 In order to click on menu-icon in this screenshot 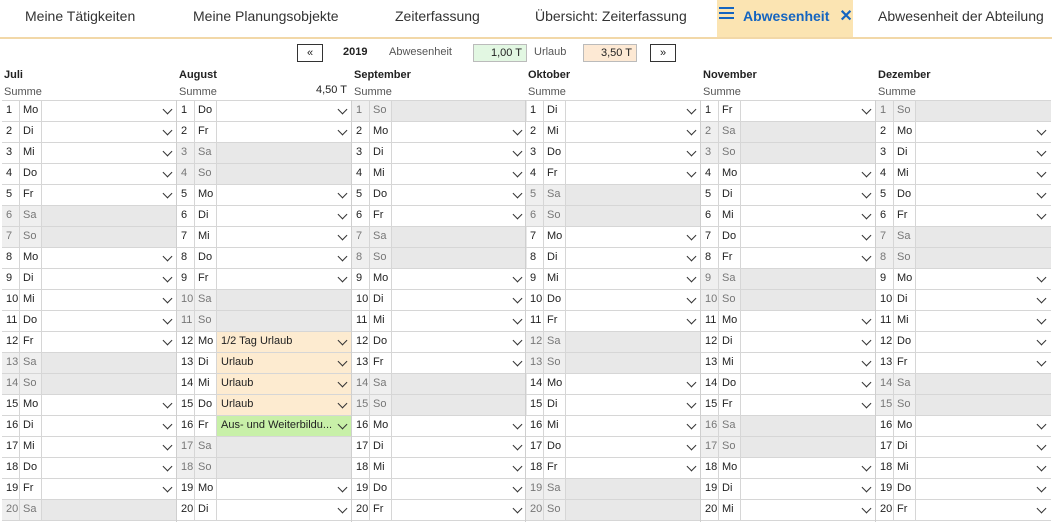, I will do `click(726, 13)`.